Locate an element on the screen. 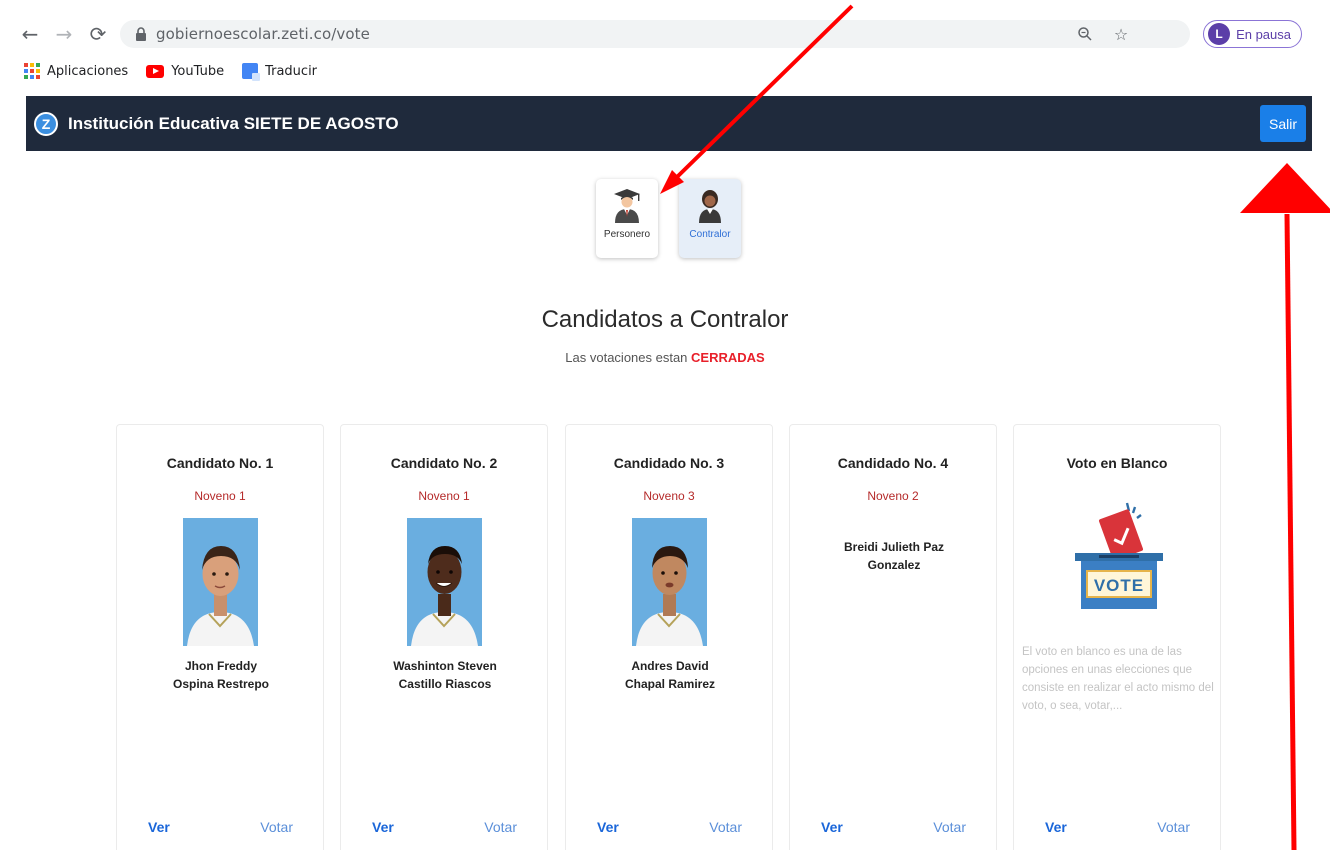  zoom-icon is located at coordinates (1085, 34).